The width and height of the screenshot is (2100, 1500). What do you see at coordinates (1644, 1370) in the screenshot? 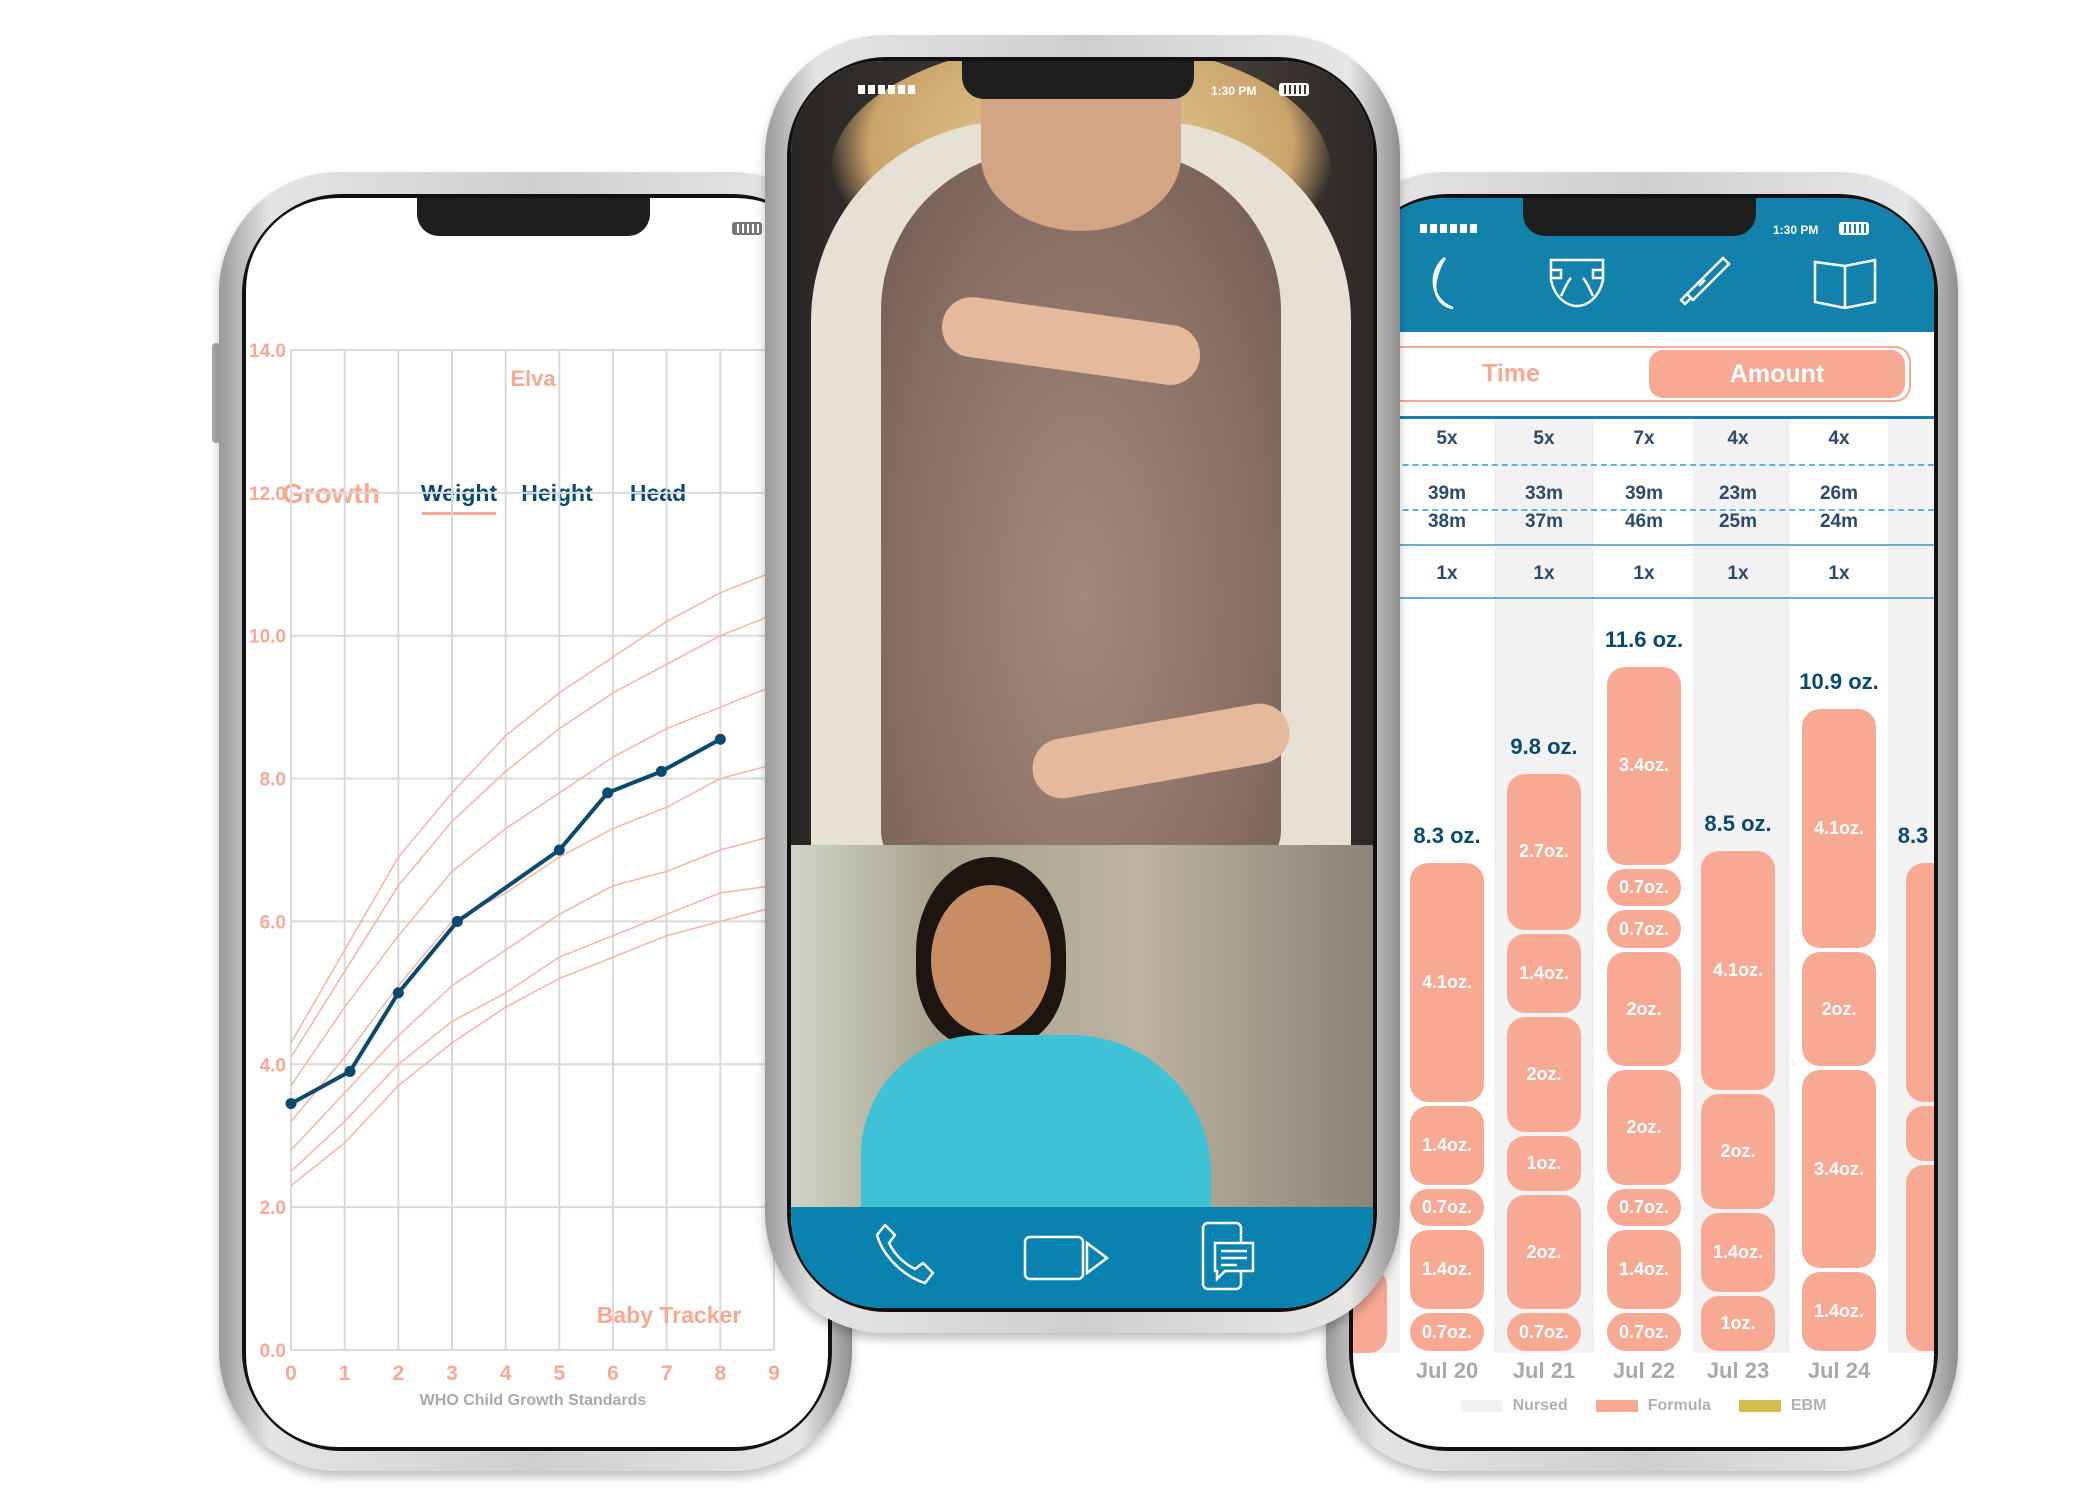
I see `date-label: Jul 22` at bounding box center [1644, 1370].